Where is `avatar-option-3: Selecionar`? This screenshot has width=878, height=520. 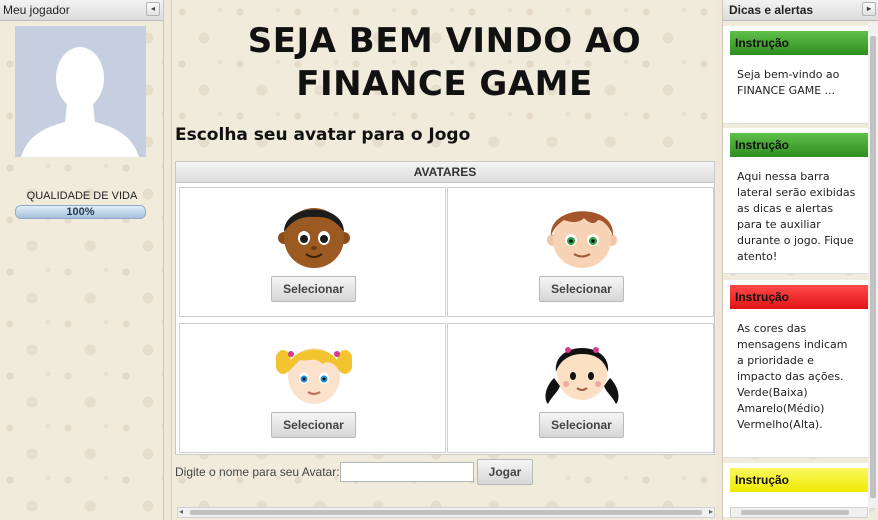 avatar-option-3: Selecionar is located at coordinates (312, 388).